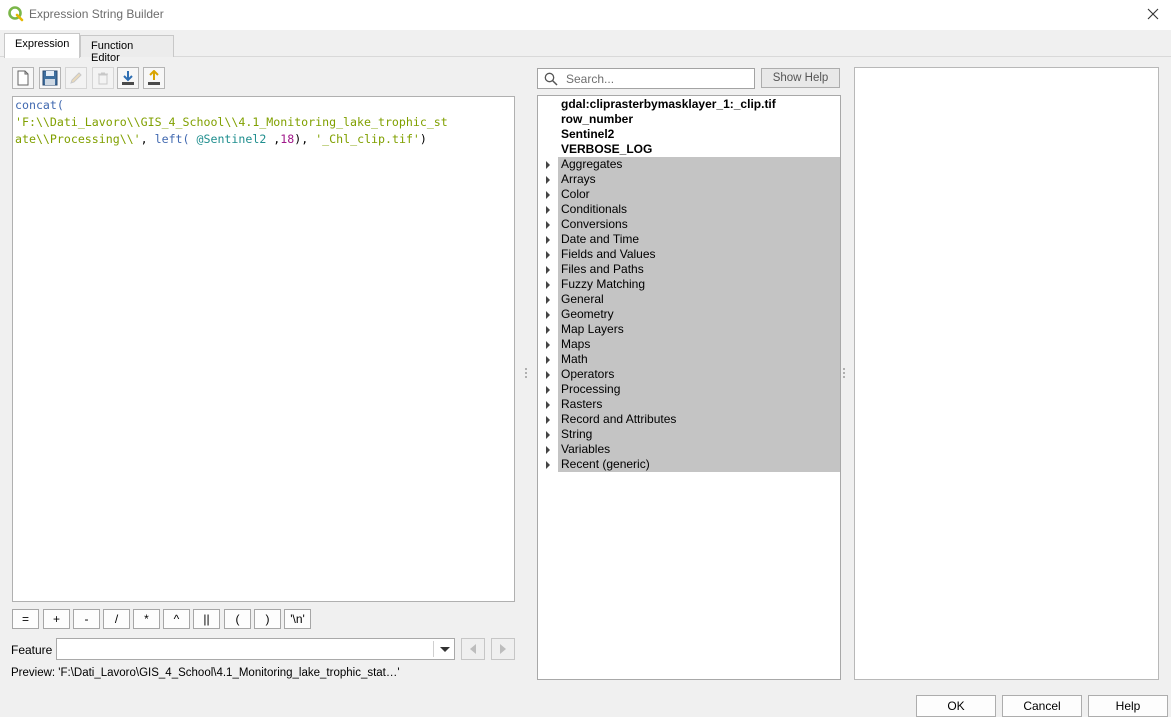 The image size is (1171, 717). What do you see at coordinates (176, 619) in the screenshot?
I see `operator-power-button: ^` at bounding box center [176, 619].